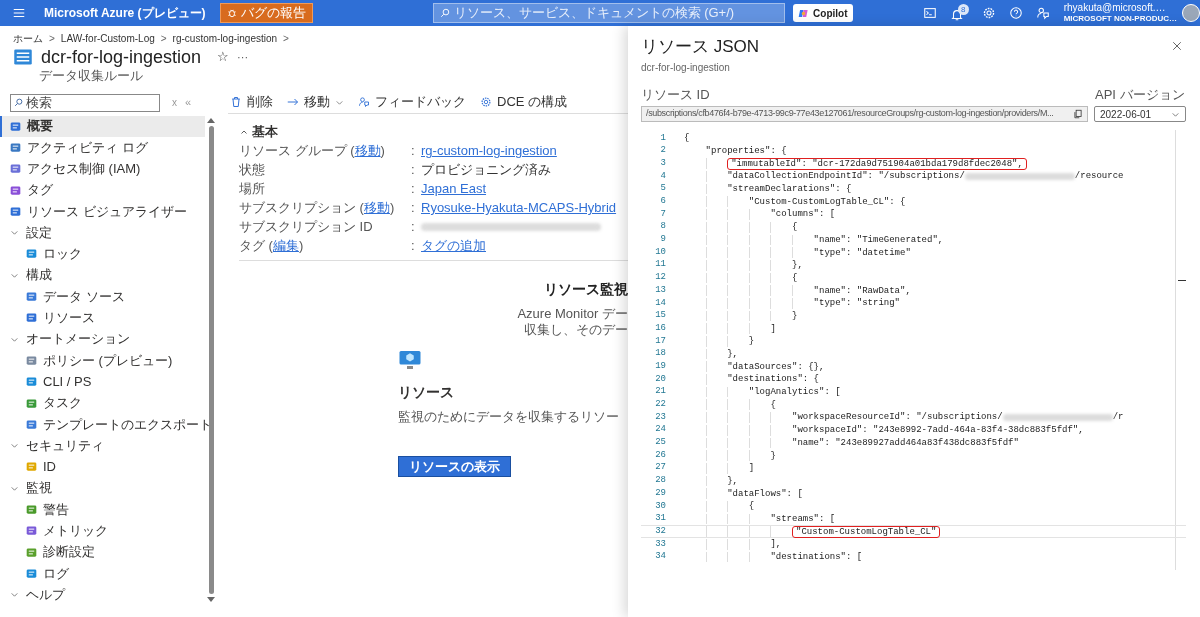 The image size is (1200, 617). What do you see at coordinates (102, 126) in the screenshot?
I see `sidebar-item: 概要` at bounding box center [102, 126].